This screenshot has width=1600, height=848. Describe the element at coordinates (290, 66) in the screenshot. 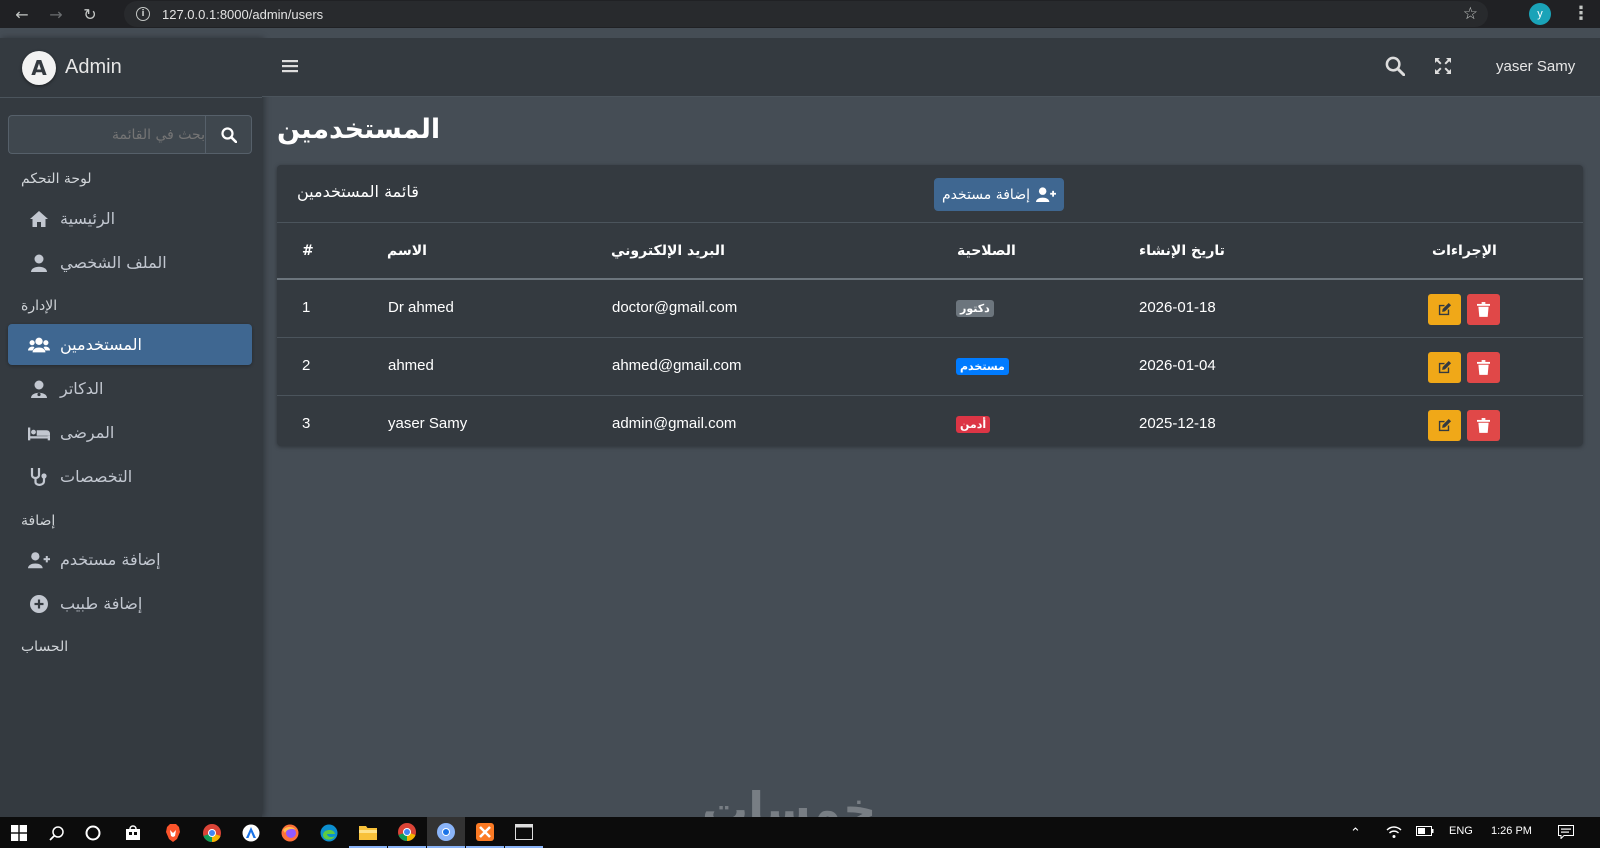

I see `hamburger-menu-icon` at that location.